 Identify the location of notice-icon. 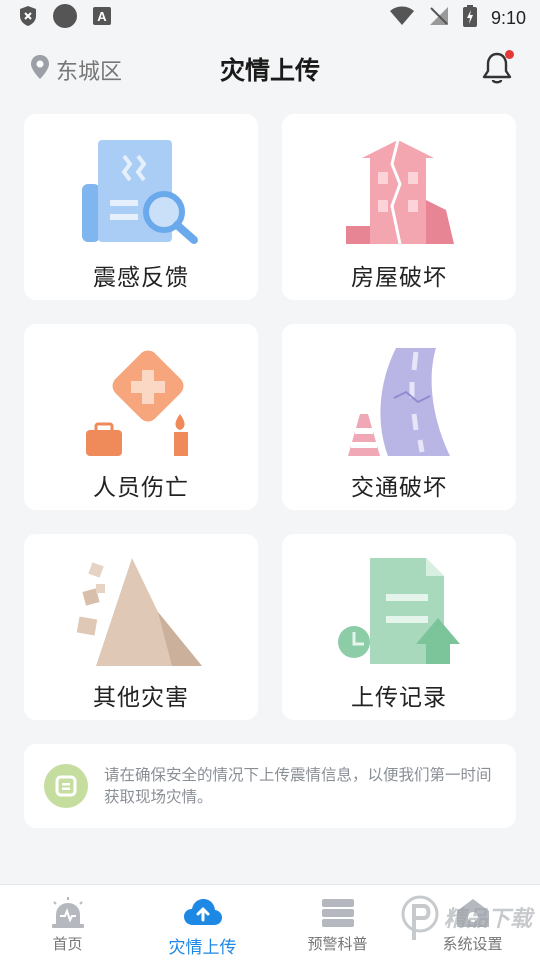
(66, 786).